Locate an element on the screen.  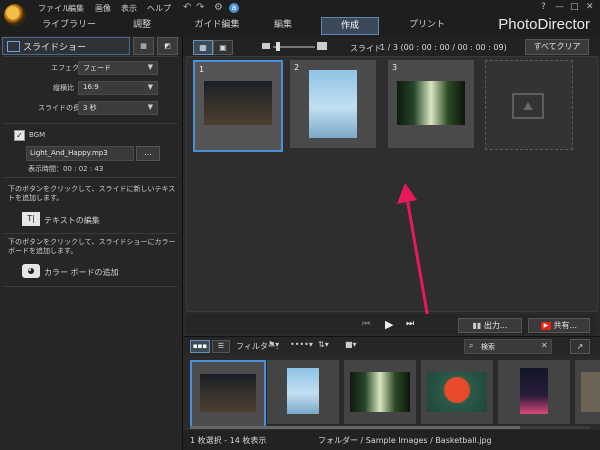
text-hint: 下のボタンをクリックして、スライドに新しいテキストを追加します。 is located at coordinates (92, 193).